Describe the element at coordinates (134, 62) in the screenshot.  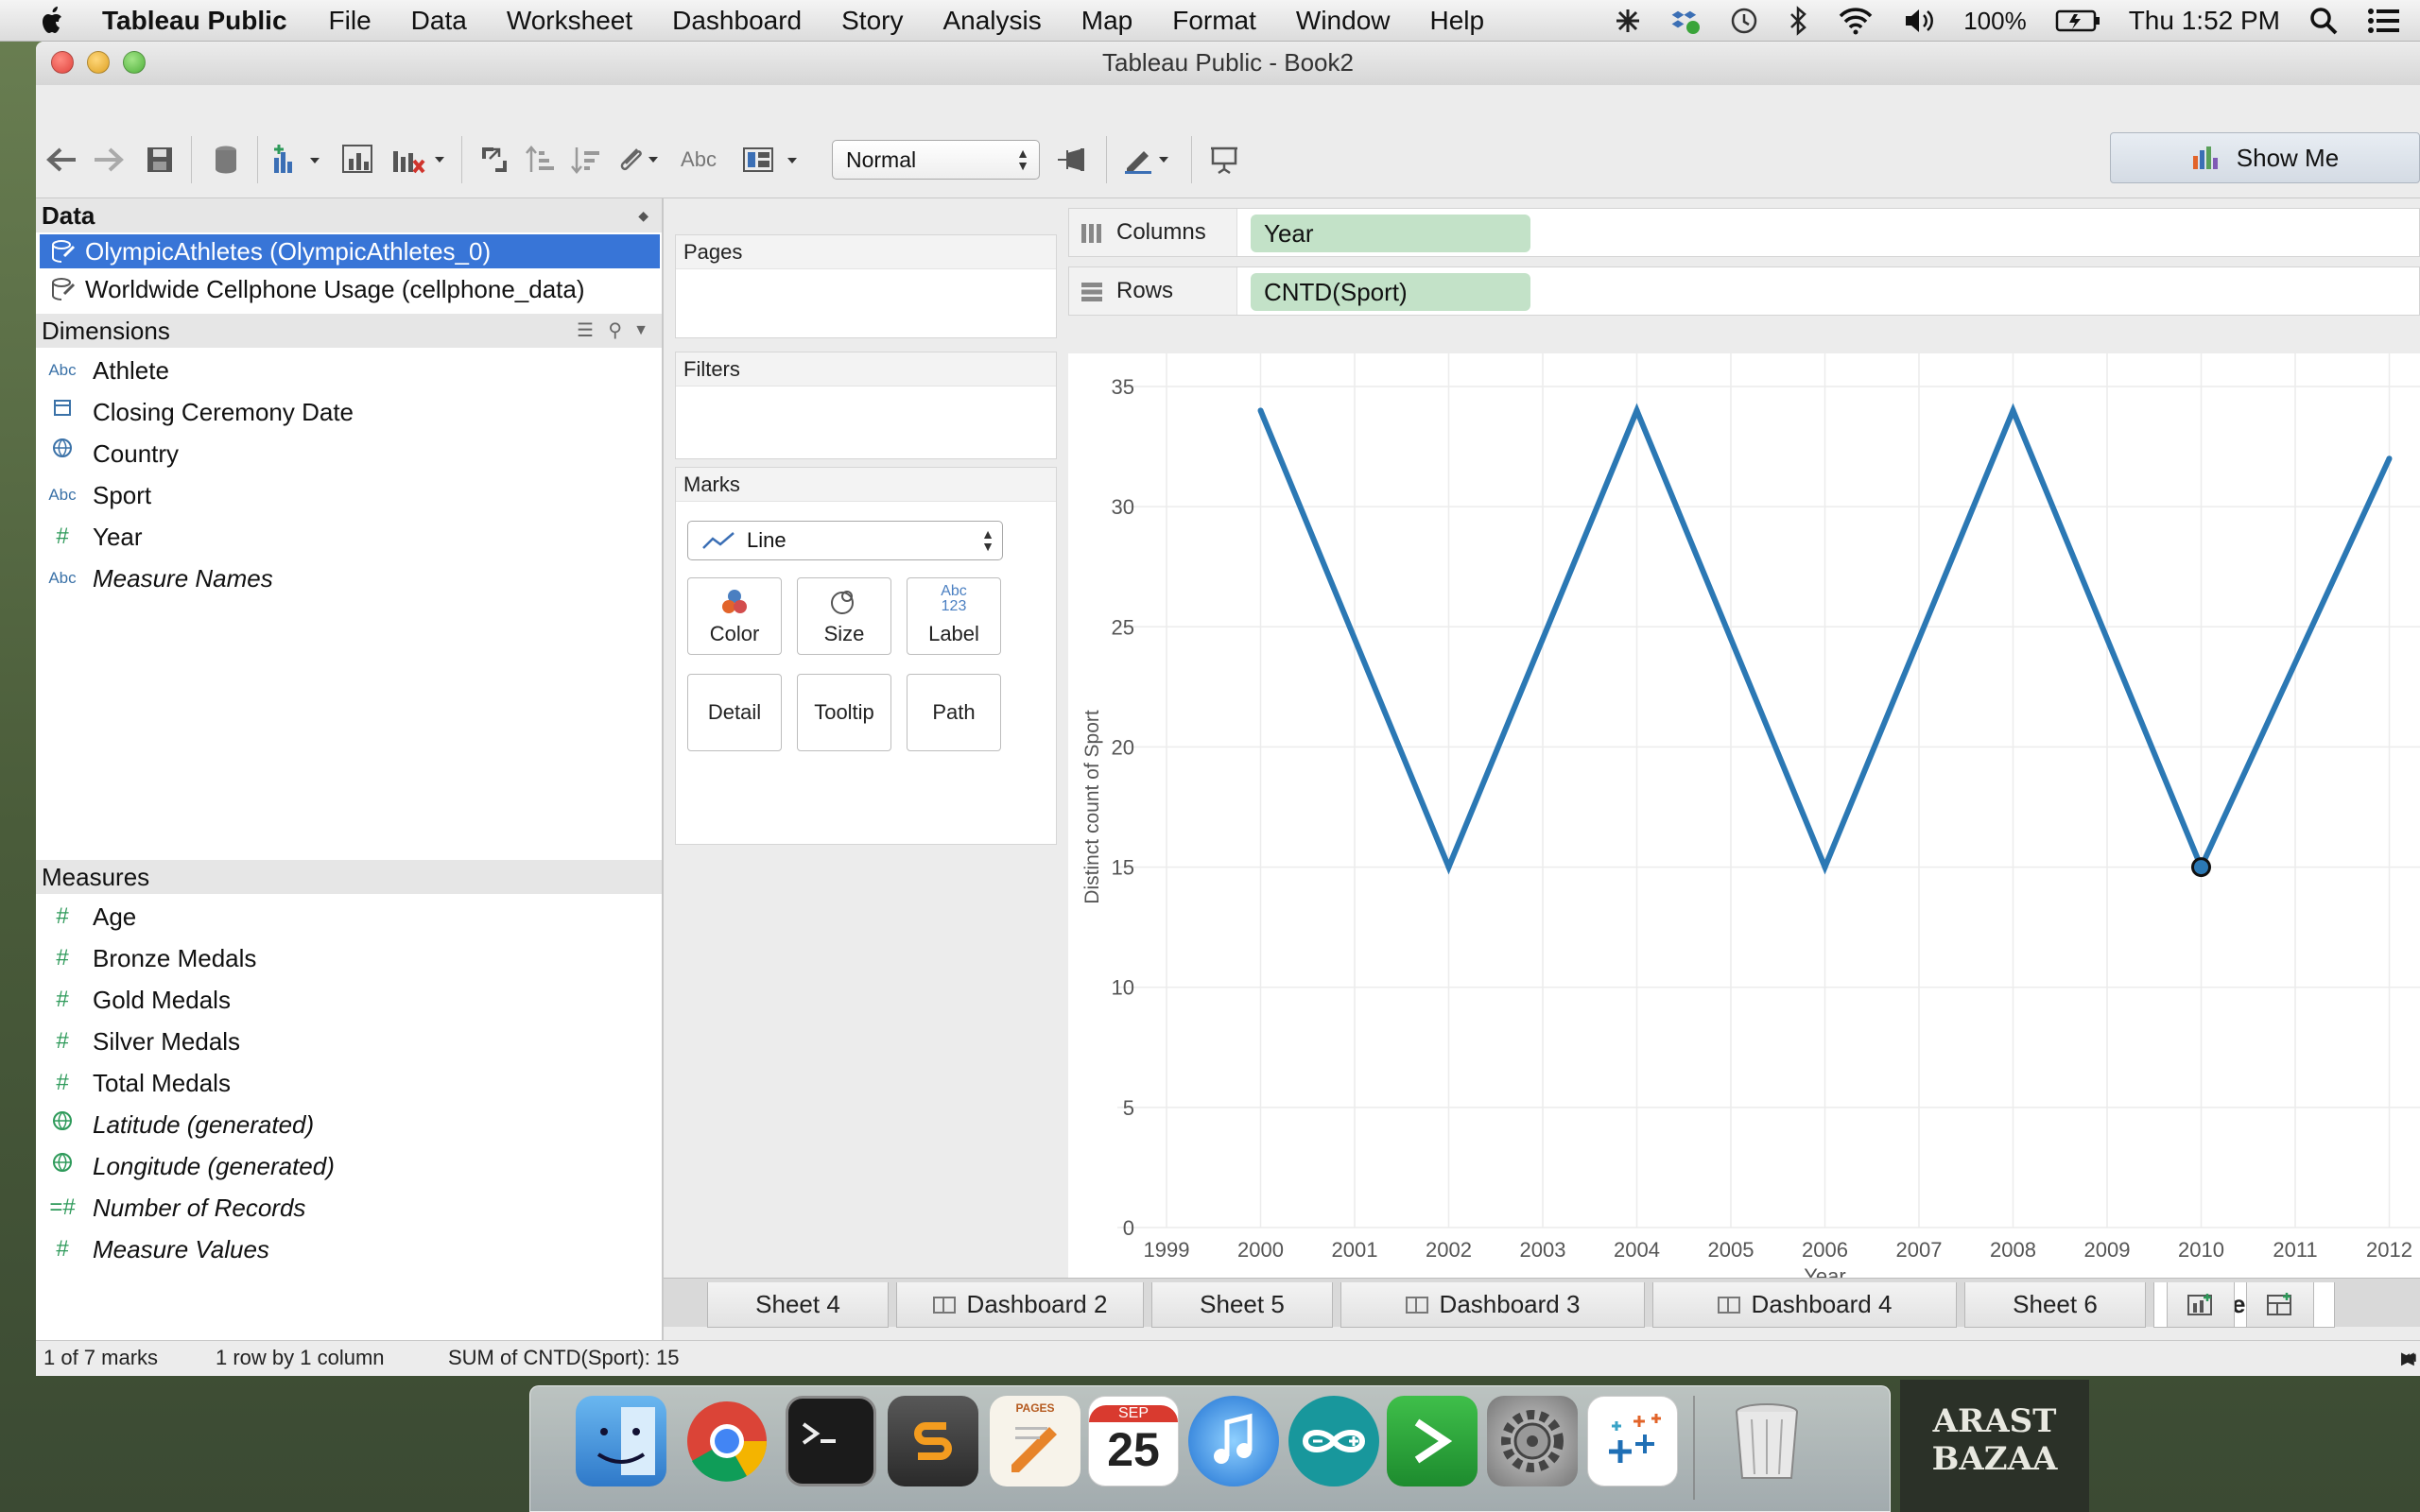
I see `zoom-window-button` at that location.